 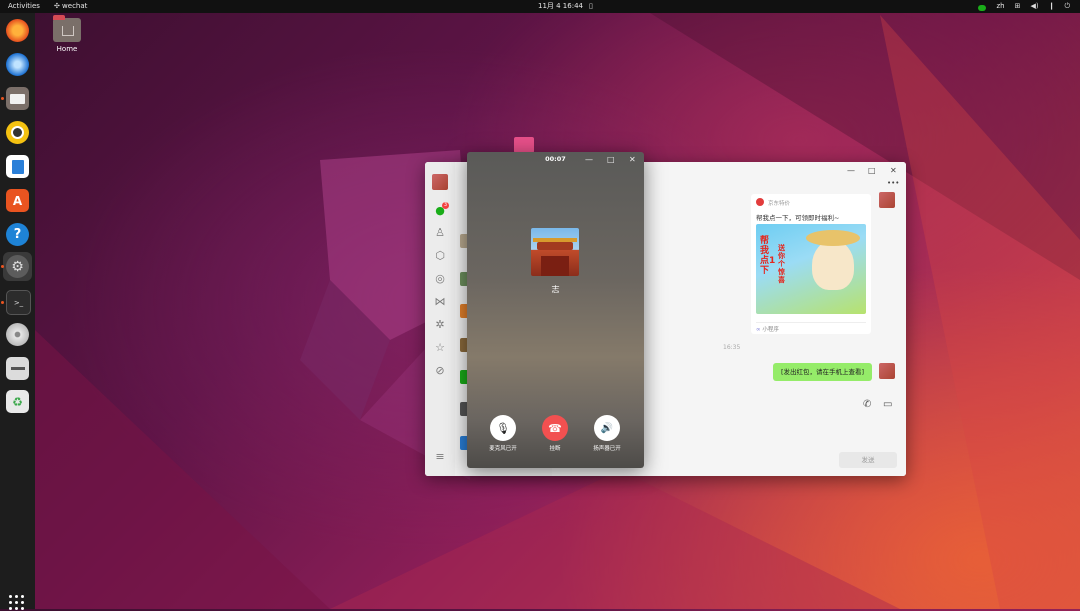 I want to click on banner-text-right: 送你个惊喜, so click(x=781, y=264).